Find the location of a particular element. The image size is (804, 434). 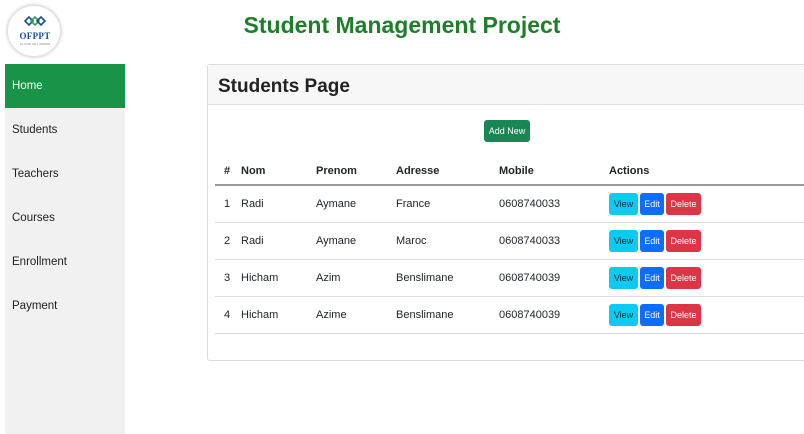

table-header-row: # Nom Prenom Adresse Mobile Actions is located at coordinates (509, 171).